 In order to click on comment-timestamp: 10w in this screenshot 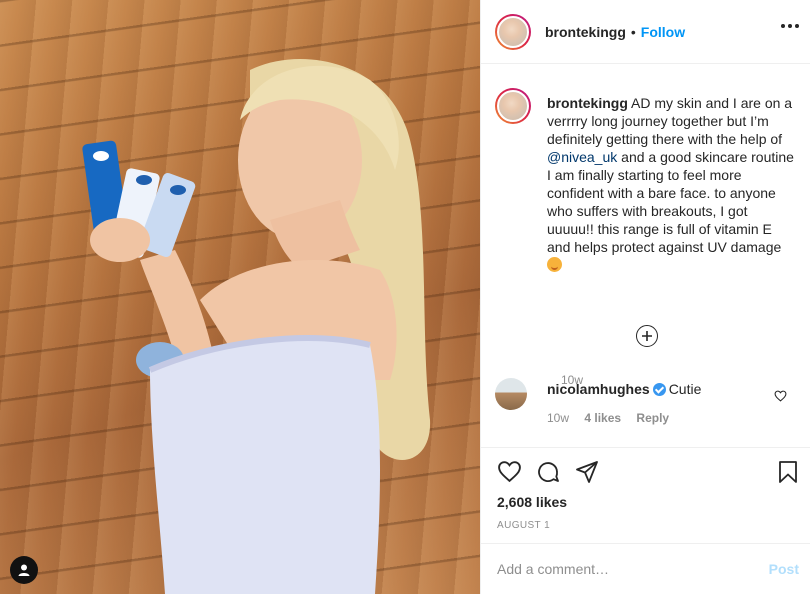, I will do `click(558, 418)`.